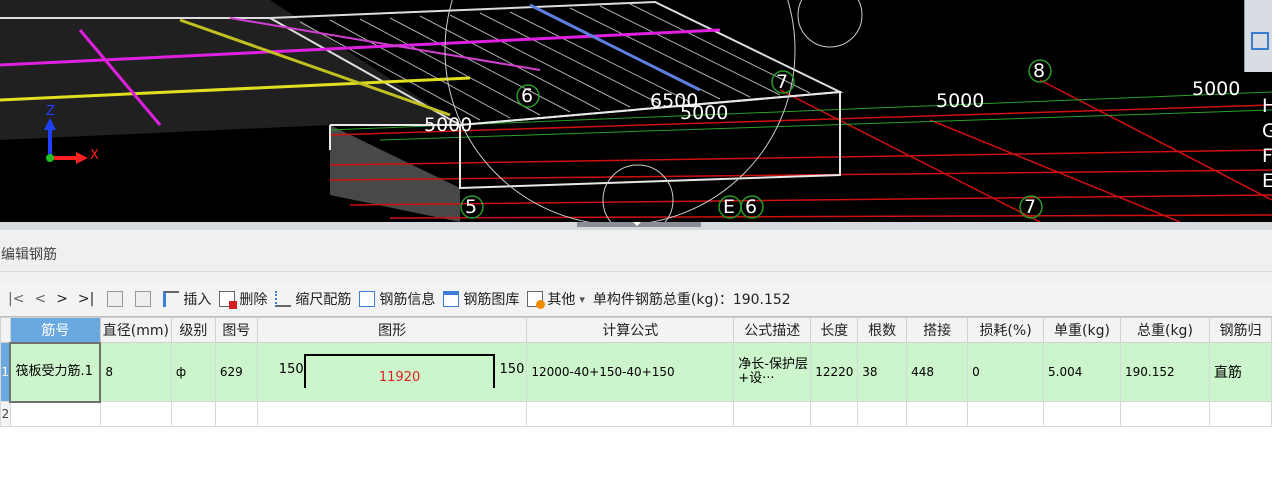 The height and width of the screenshot is (493, 1272). Describe the element at coordinates (729, 207) in the screenshot. I see `axis-marker-e: E` at that location.